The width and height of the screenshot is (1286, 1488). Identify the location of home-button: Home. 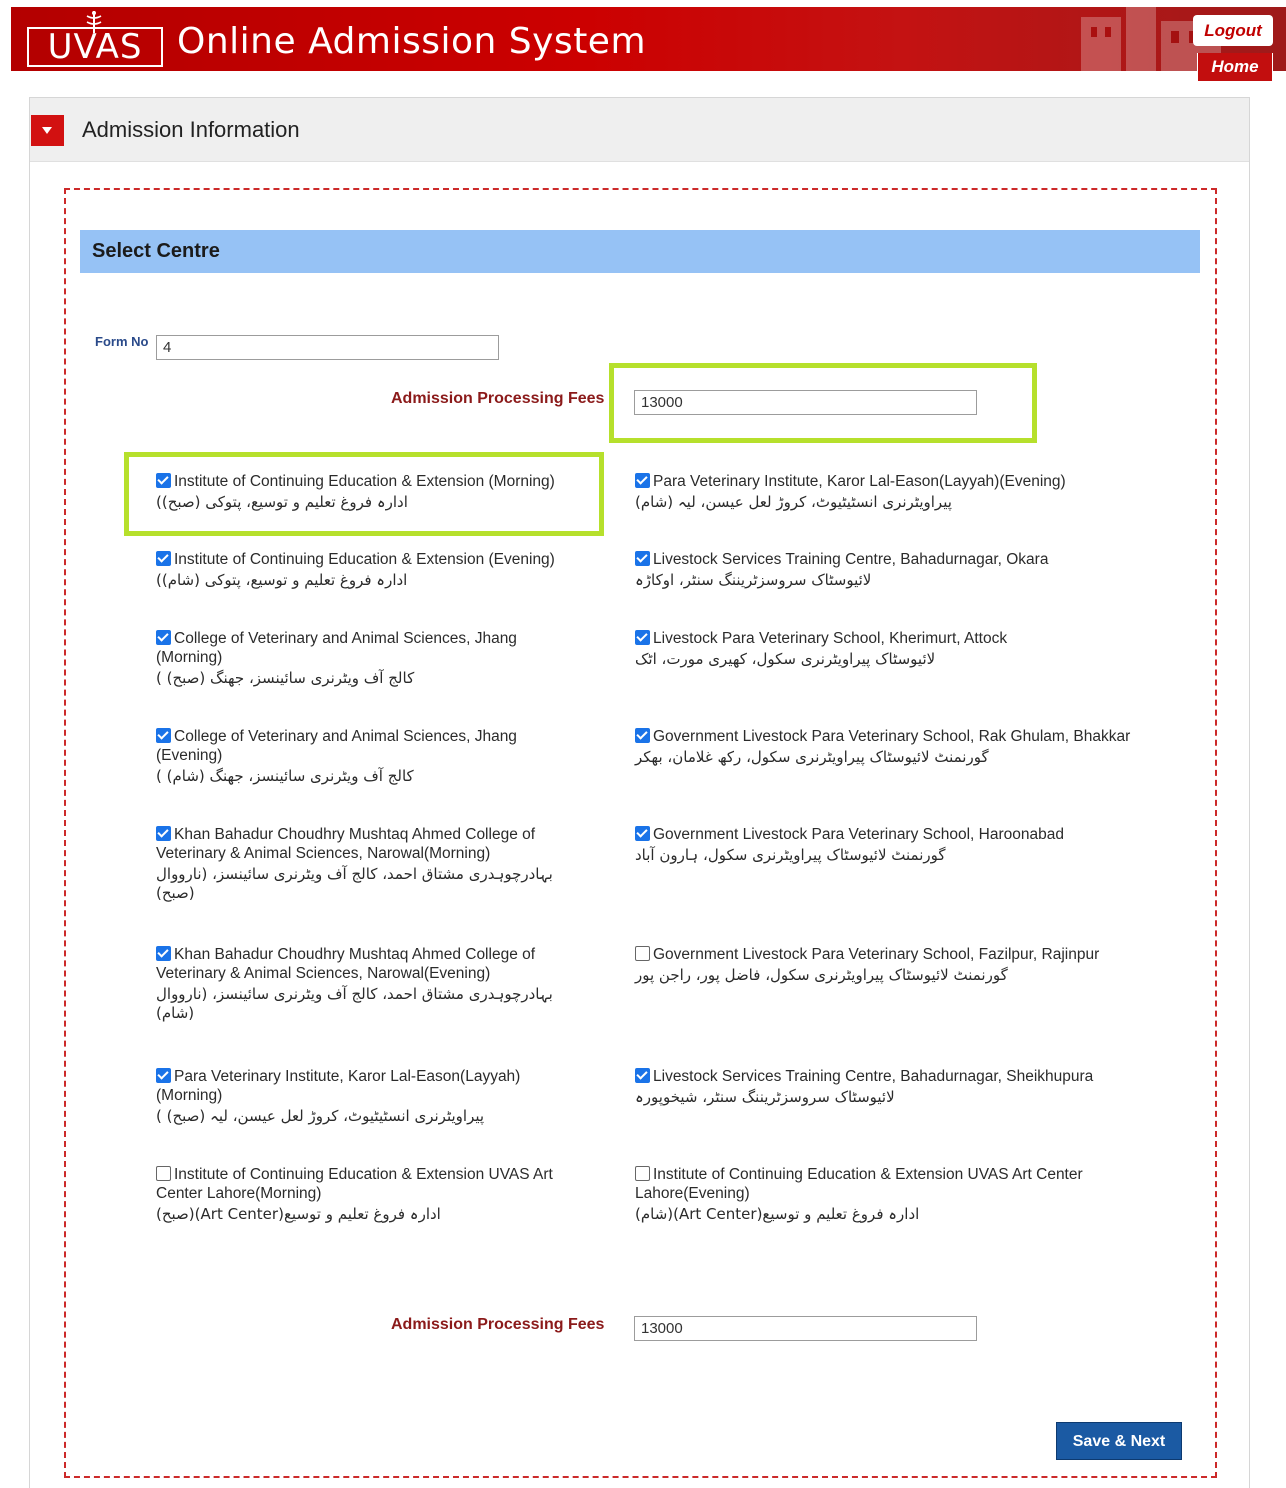
(1235, 67).